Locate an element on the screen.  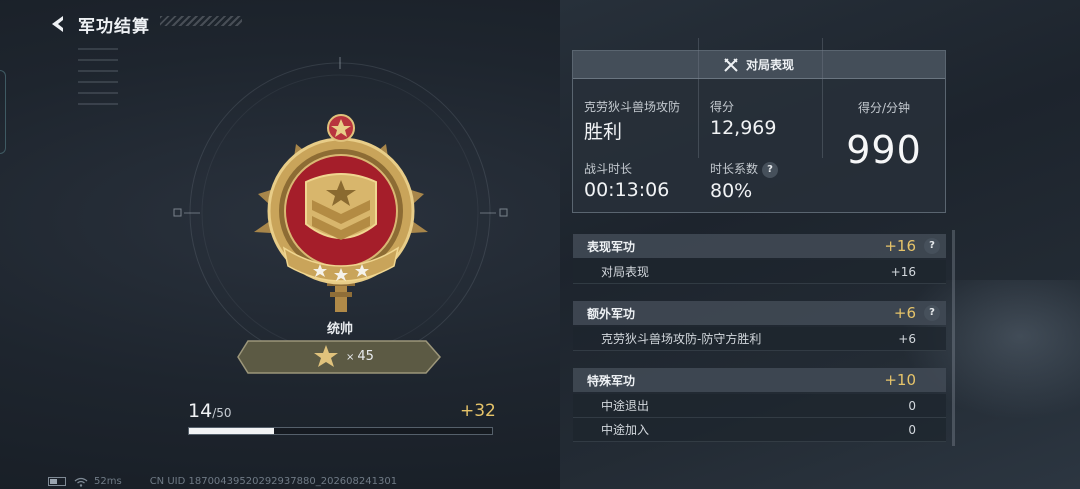
merit-section-header: 特殊军功 +10 is located at coordinates (759, 380).